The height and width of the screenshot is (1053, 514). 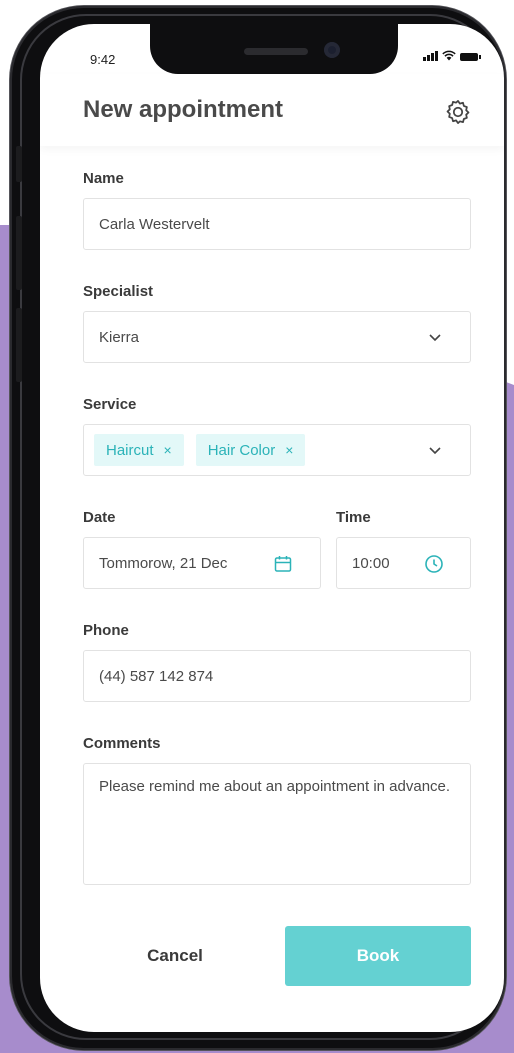 I want to click on specialist-select: Kierra, so click(x=277, y=337).